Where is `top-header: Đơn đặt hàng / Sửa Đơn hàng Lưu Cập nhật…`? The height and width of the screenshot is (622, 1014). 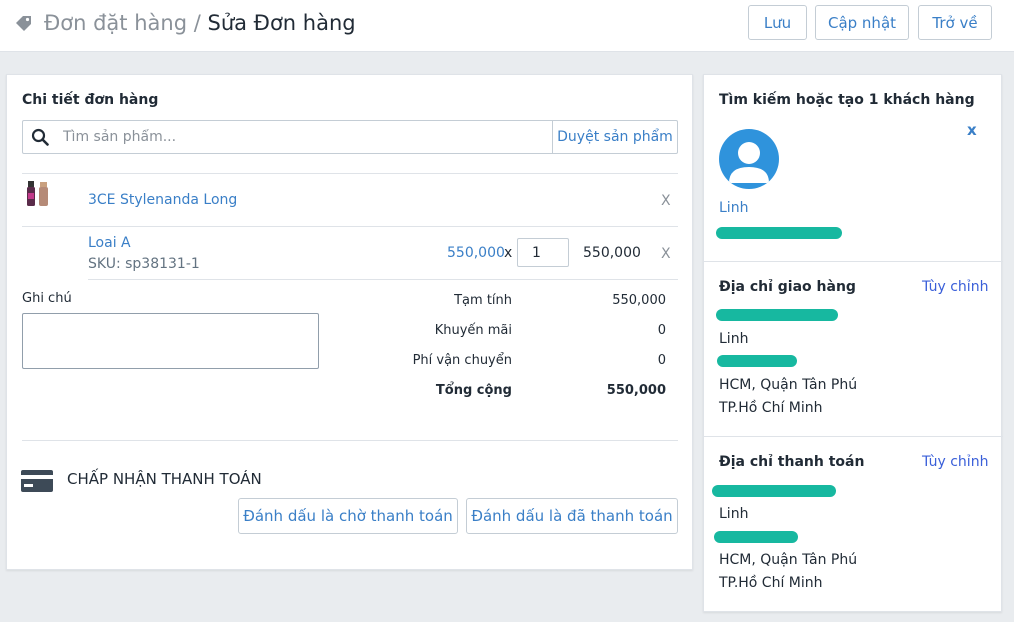
top-header: Đơn đặt hàng / Sửa Đơn hàng Lưu Cập nhật… is located at coordinates (507, 26).